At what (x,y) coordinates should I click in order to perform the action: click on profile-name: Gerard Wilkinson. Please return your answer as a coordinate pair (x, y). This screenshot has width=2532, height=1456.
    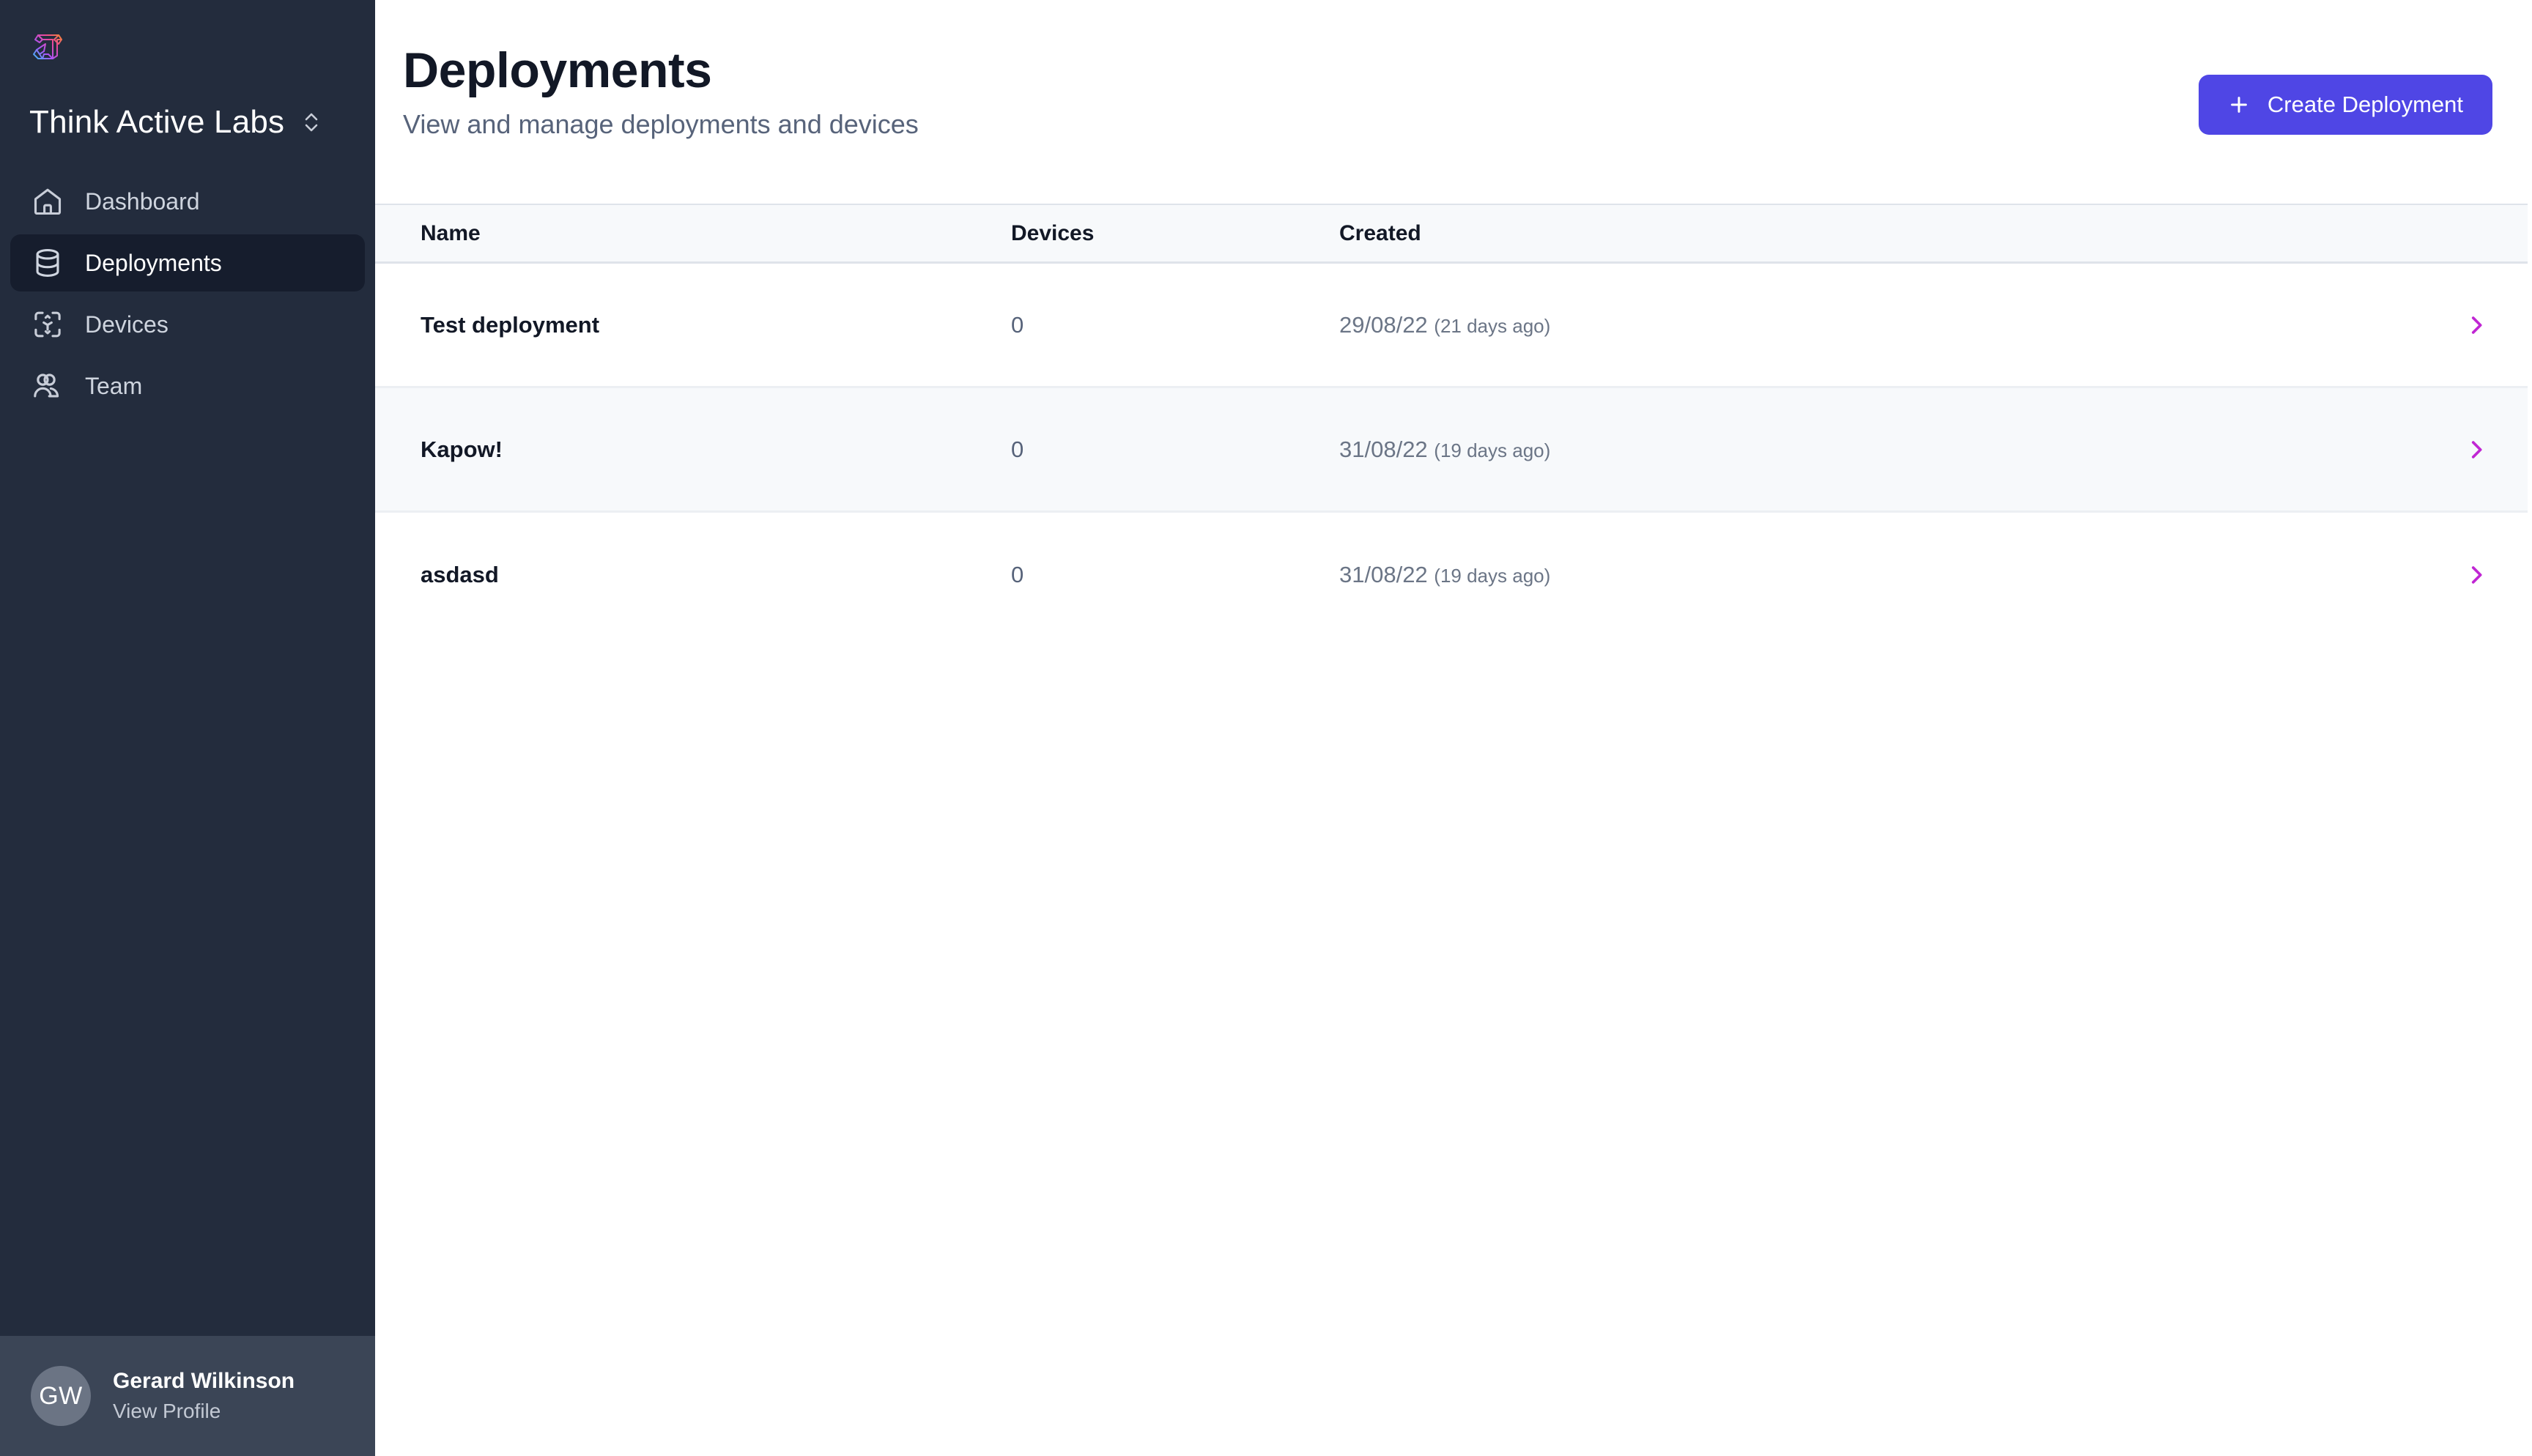
    Looking at the image, I should click on (204, 1381).